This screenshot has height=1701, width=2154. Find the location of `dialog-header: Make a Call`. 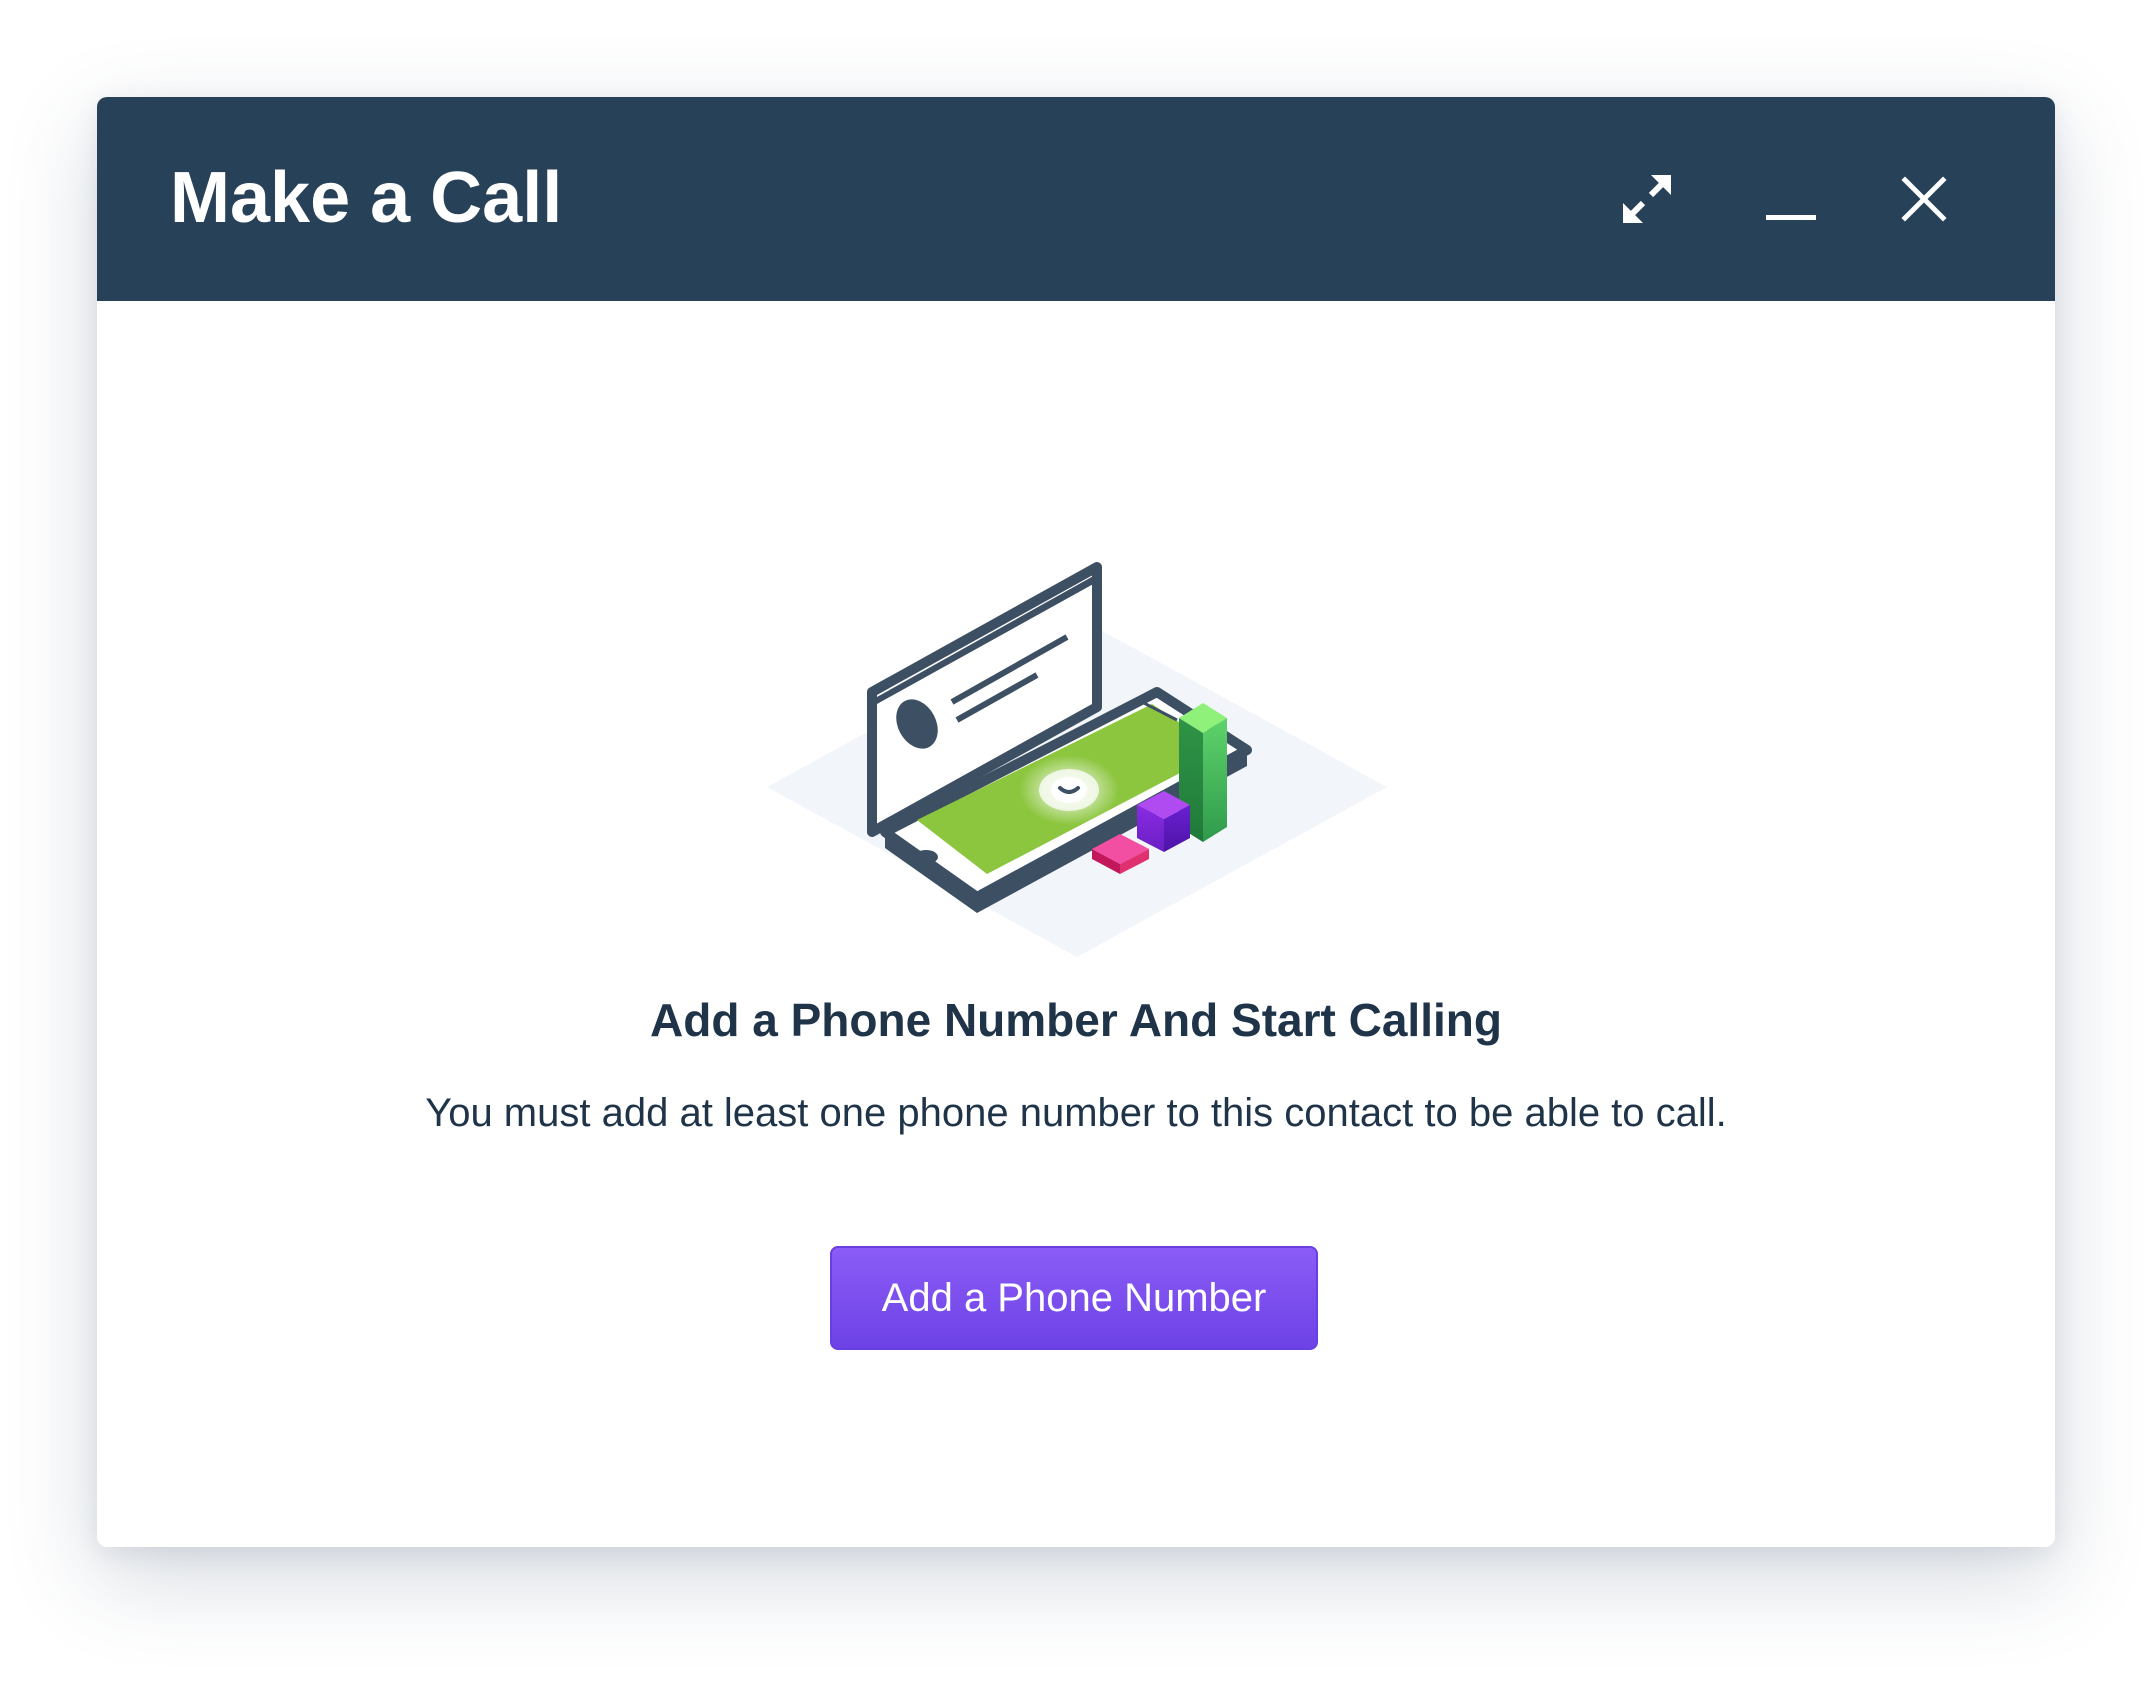

dialog-header: Make a Call is located at coordinates (1076, 199).